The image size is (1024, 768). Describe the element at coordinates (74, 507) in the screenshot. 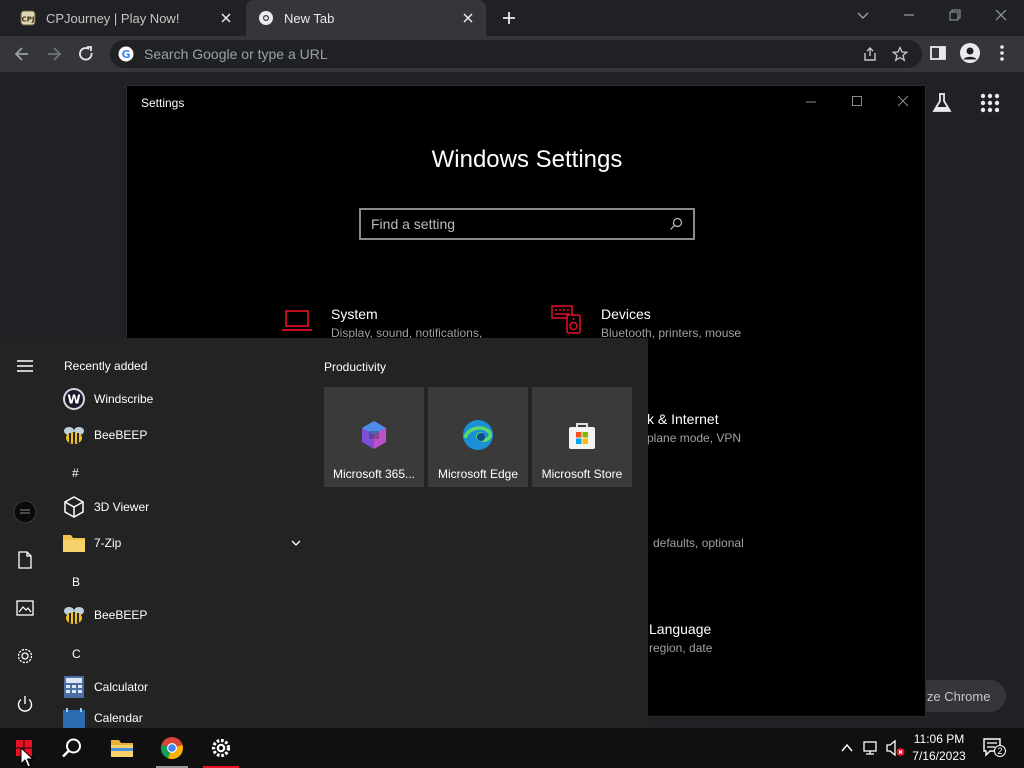

I see `cube-3d-icon` at that location.